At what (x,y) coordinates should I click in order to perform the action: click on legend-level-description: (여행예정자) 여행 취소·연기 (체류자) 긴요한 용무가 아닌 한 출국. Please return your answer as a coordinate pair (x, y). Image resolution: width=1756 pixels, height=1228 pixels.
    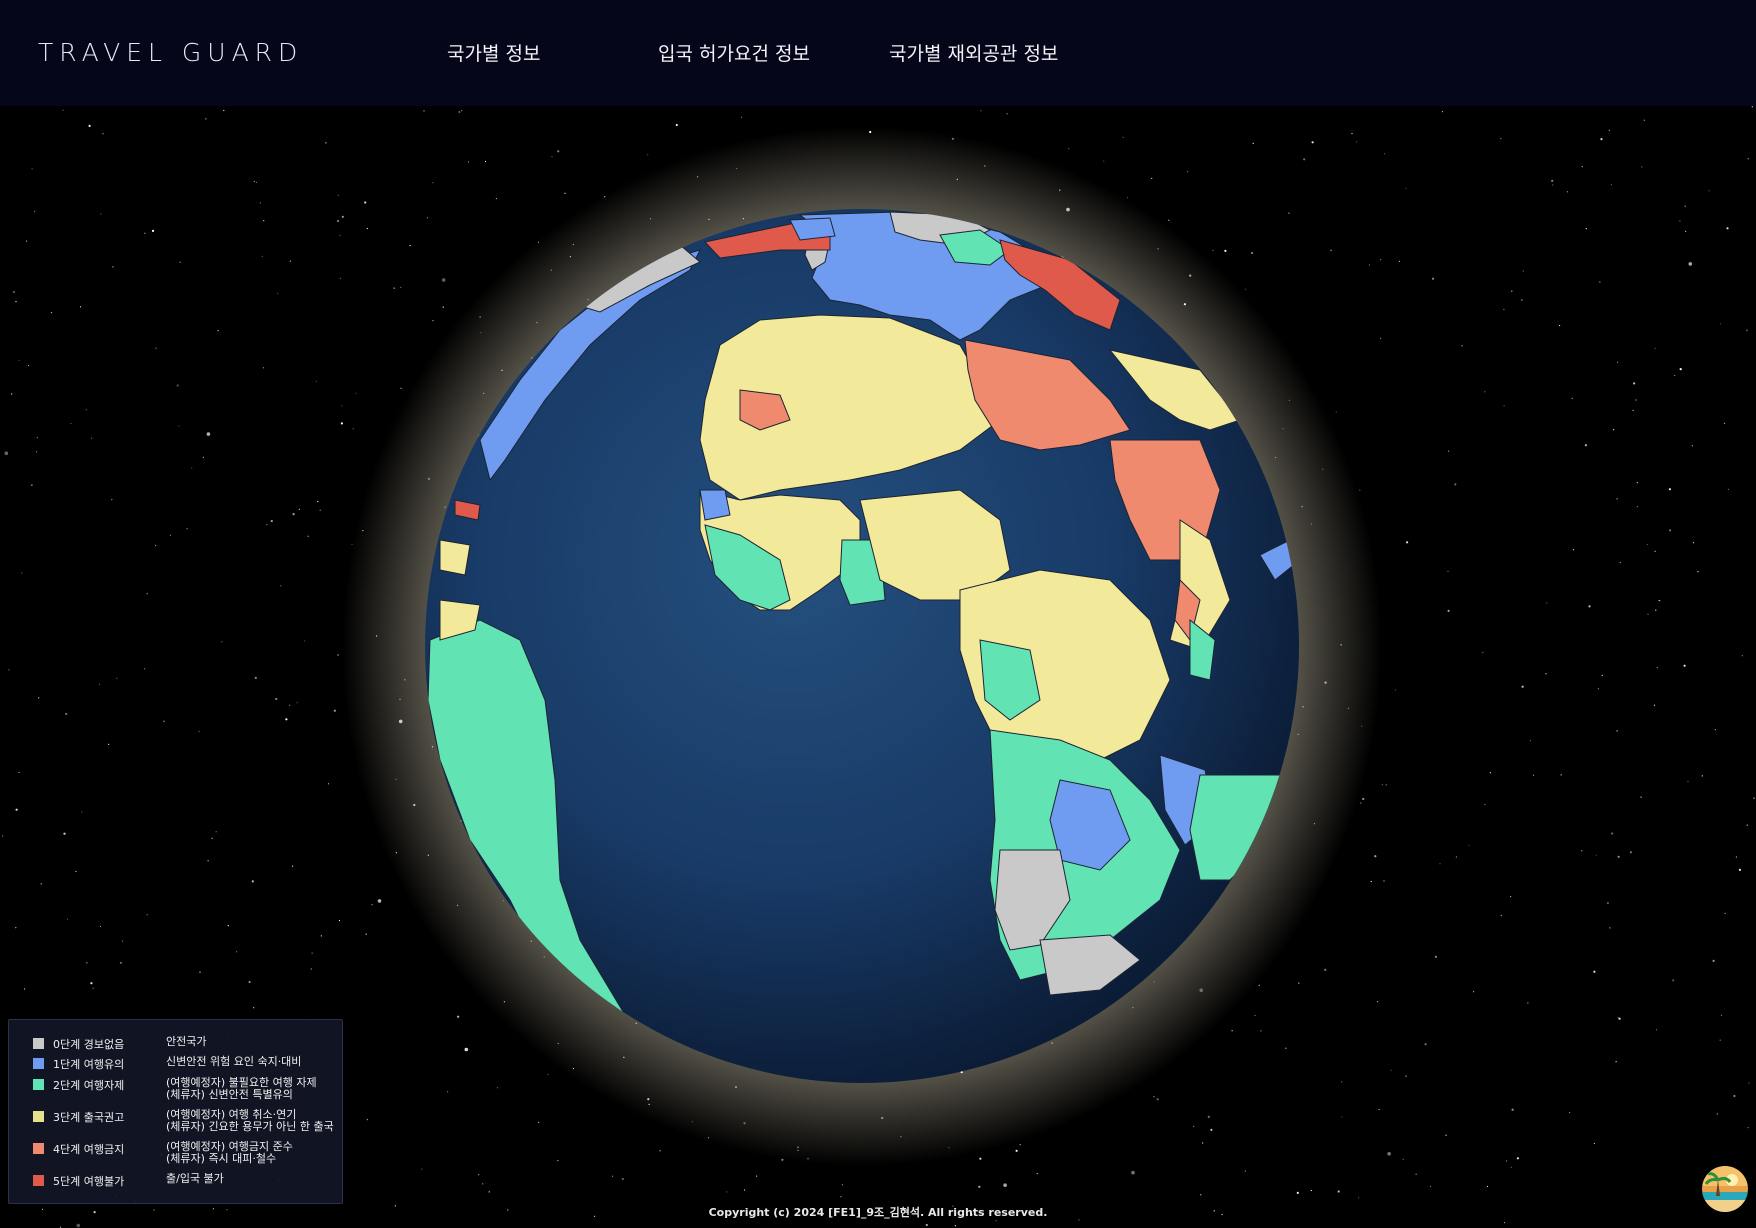
    Looking at the image, I should click on (250, 1120).